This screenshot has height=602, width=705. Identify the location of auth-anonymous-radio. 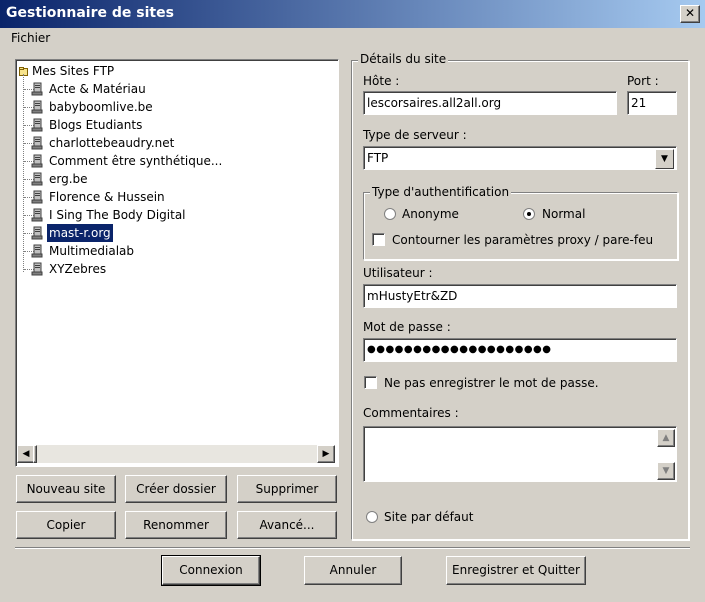
(390, 214).